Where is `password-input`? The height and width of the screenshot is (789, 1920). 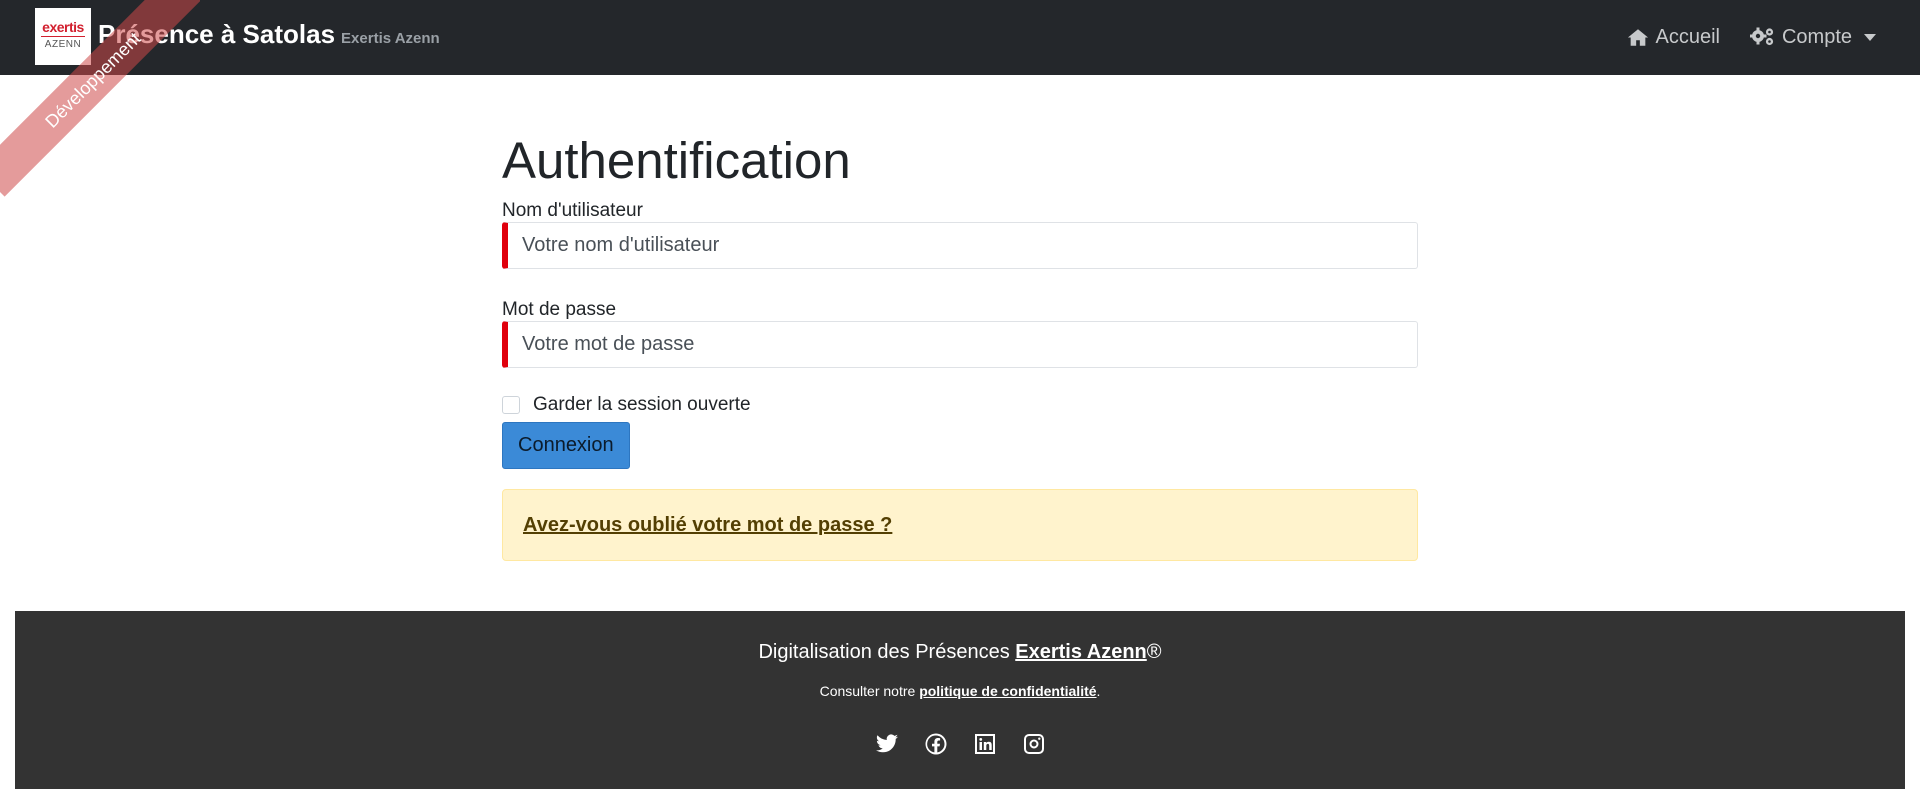 password-input is located at coordinates (960, 344).